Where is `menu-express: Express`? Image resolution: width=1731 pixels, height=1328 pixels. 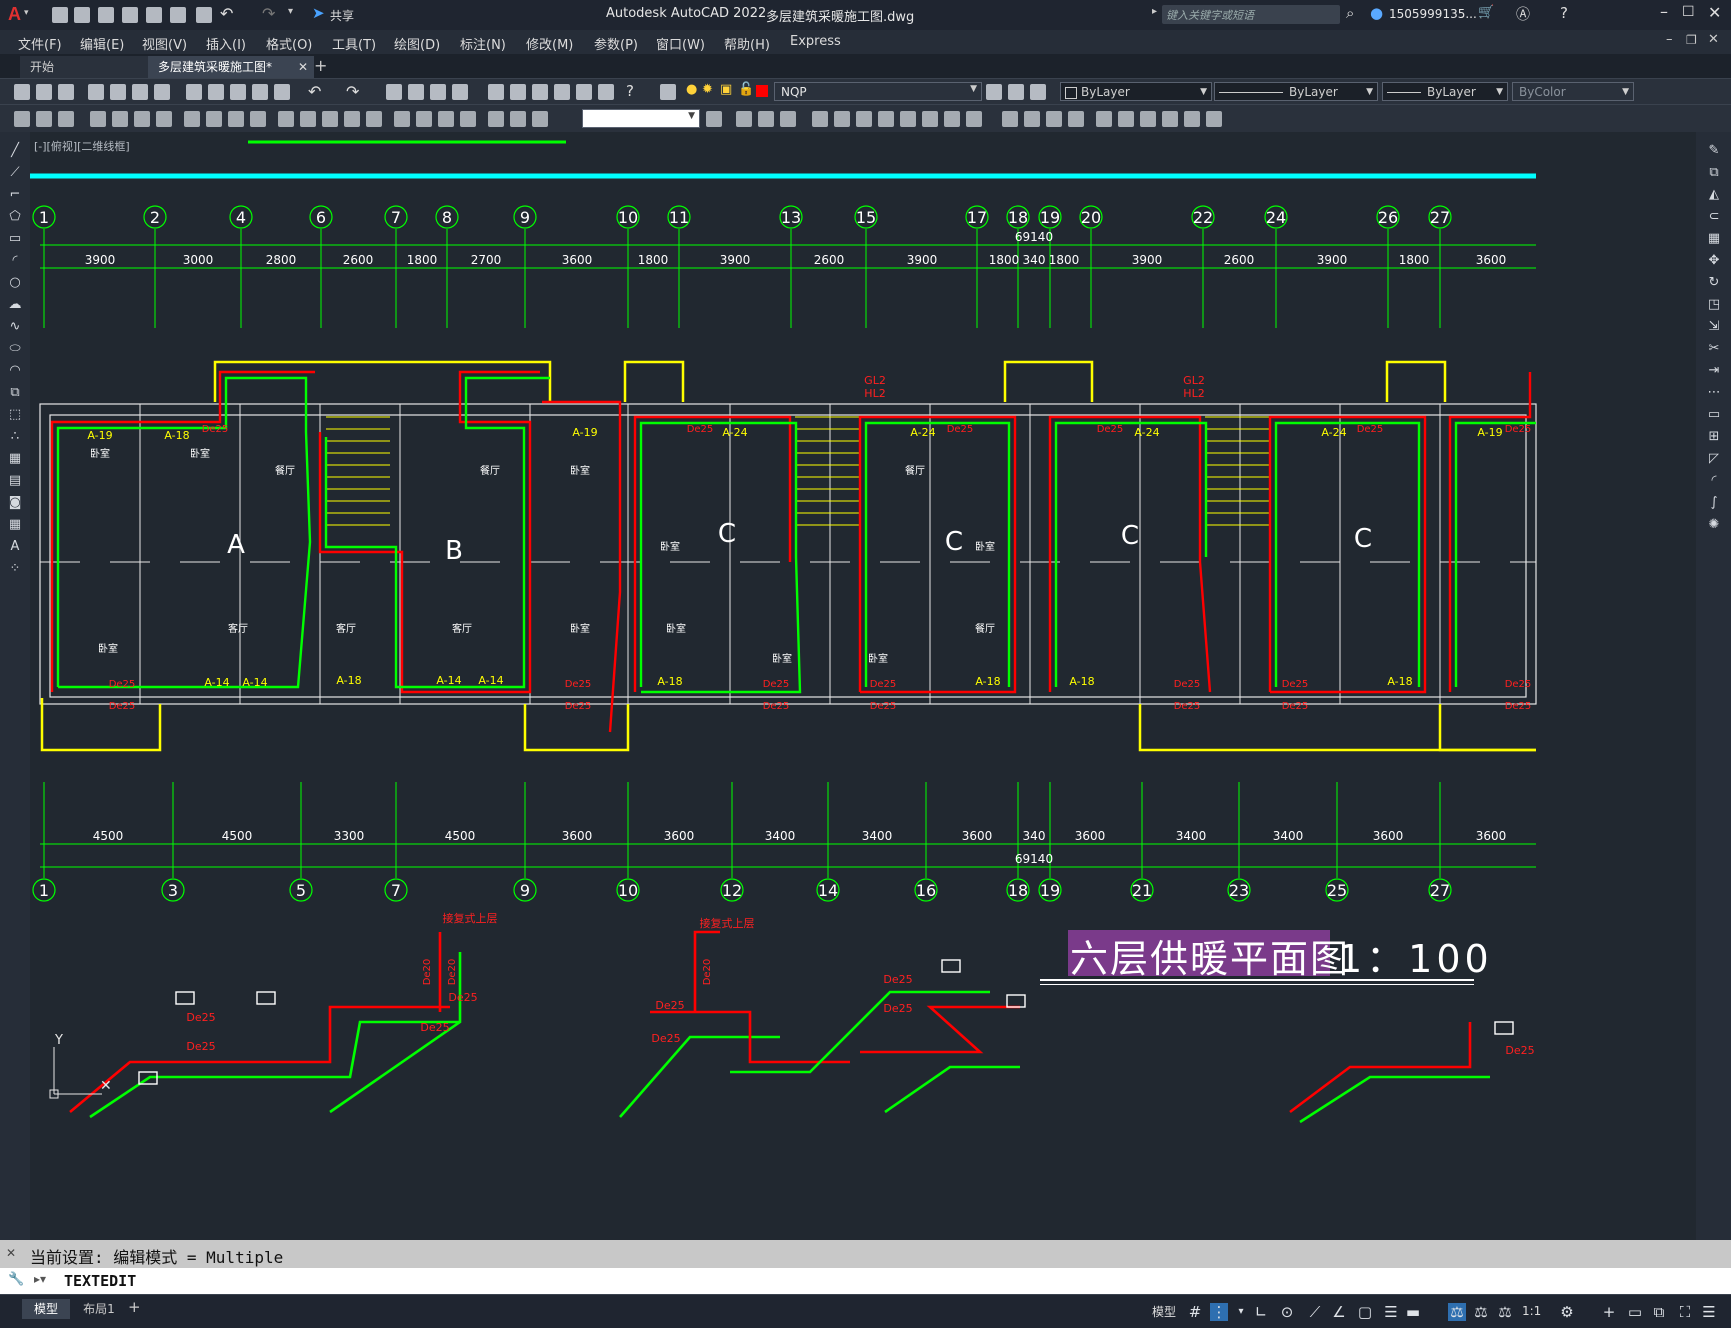 menu-express: Express is located at coordinates (815, 41).